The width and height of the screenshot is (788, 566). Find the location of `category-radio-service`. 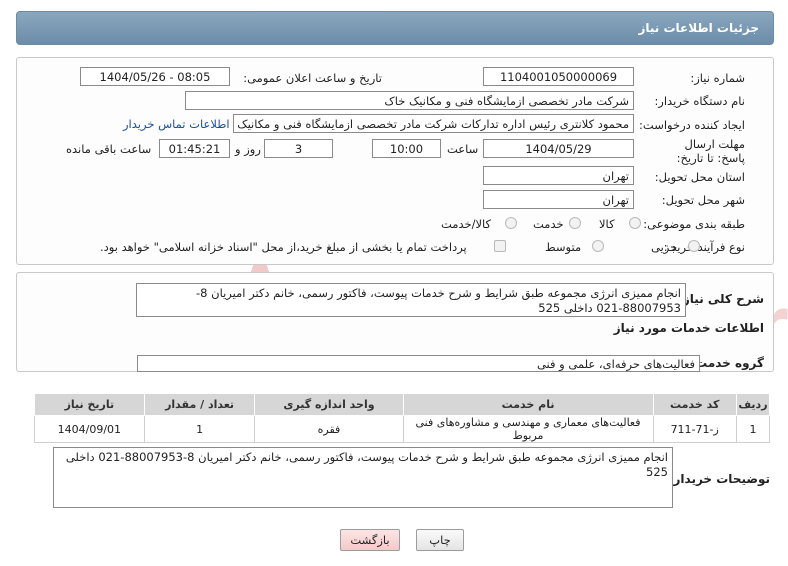

category-radio-service is located at coordinates (575, 223).